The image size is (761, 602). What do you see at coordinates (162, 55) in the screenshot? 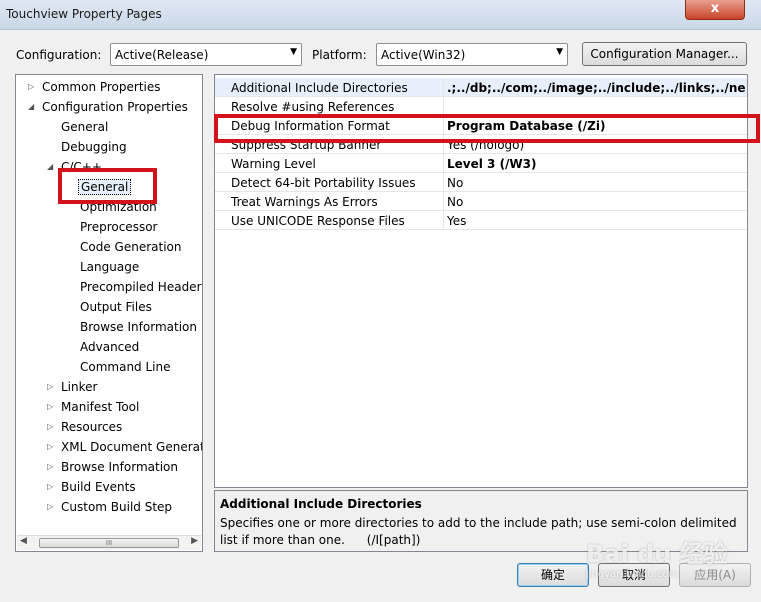
I see `configuration-value: Active(Release)` at bounding box center [162, 55].